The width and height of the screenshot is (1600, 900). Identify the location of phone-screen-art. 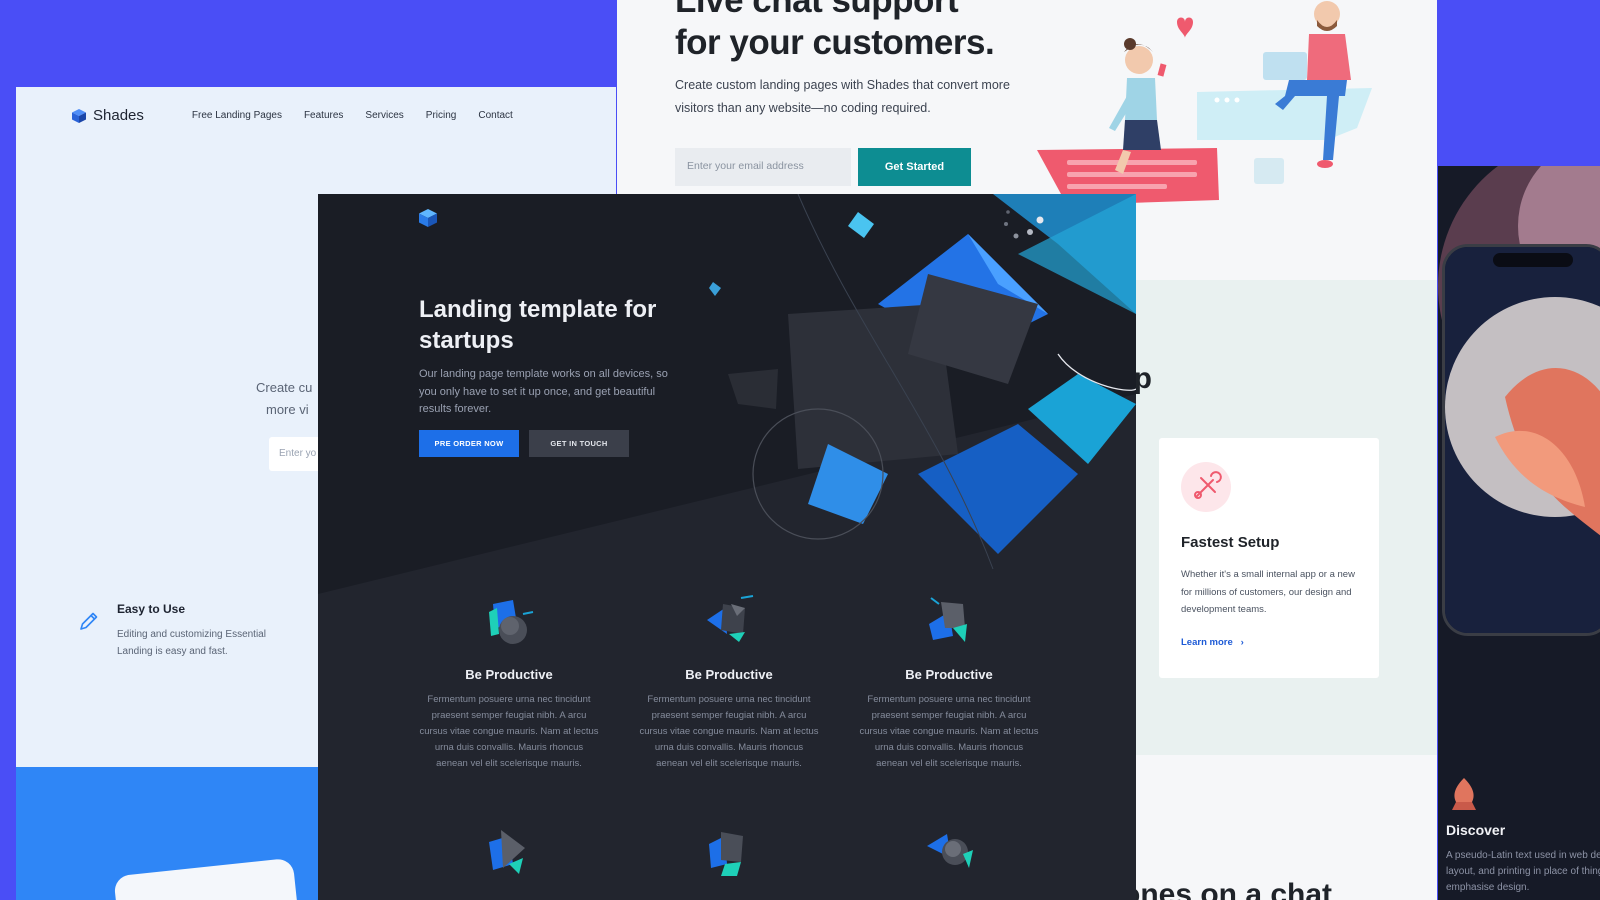
(1522, 440).